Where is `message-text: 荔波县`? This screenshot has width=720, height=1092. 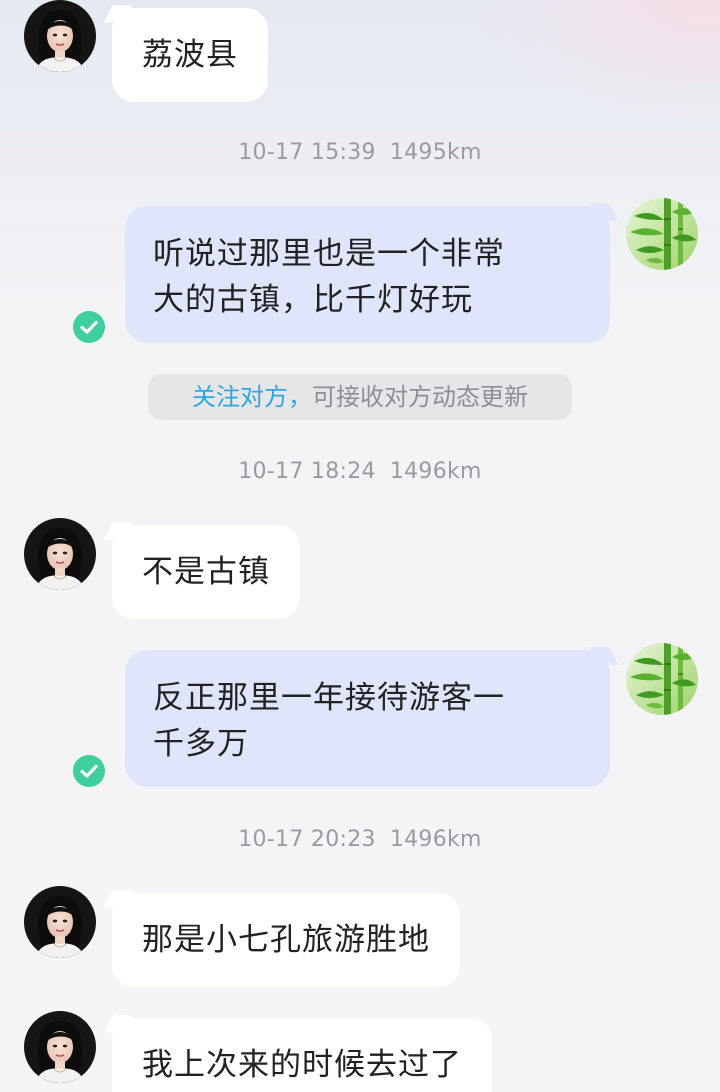 message-text: 荔波县 is located at coordinates (190, 55).